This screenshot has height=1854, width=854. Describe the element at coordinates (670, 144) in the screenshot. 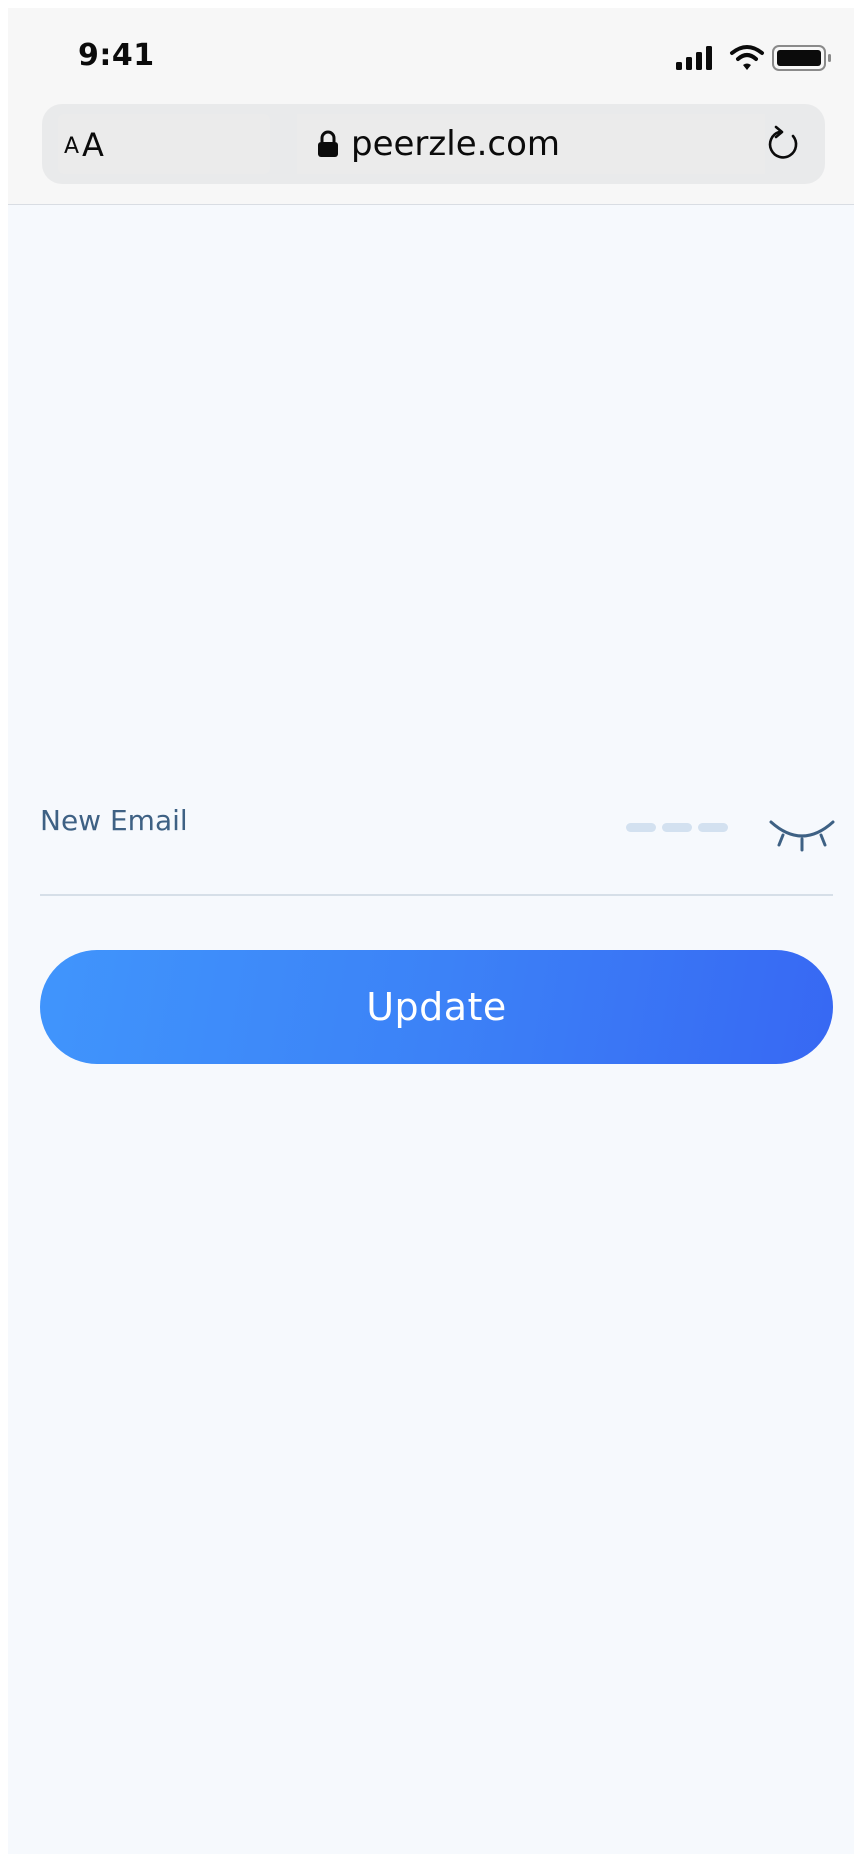

I see `url-field-trailing` at that location.